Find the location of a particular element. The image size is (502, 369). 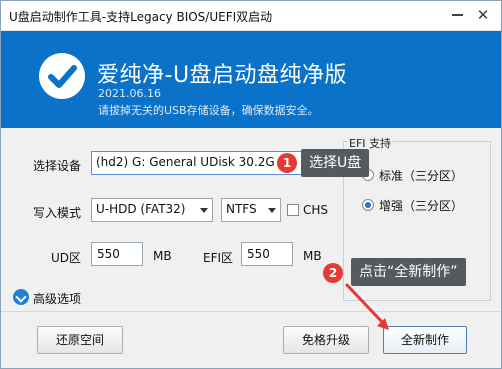

efi-label: EFI区 is located at coordinates (218, 258).